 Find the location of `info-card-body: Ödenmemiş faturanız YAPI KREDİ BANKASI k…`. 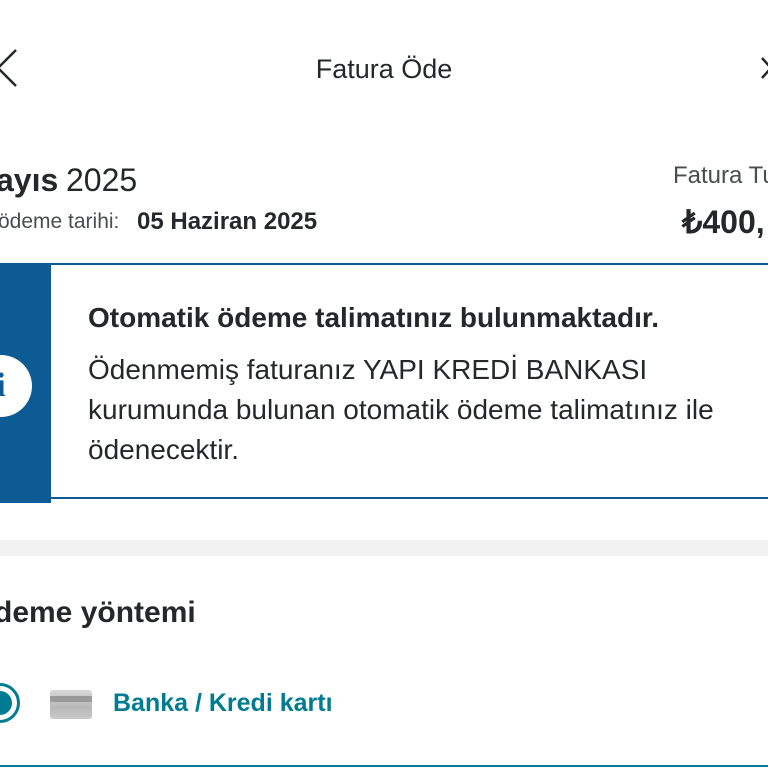

info-card-body: Ödenmemiş faturanız YAPI KREDİ BANKASI k… is located at coordinates (401, 409).